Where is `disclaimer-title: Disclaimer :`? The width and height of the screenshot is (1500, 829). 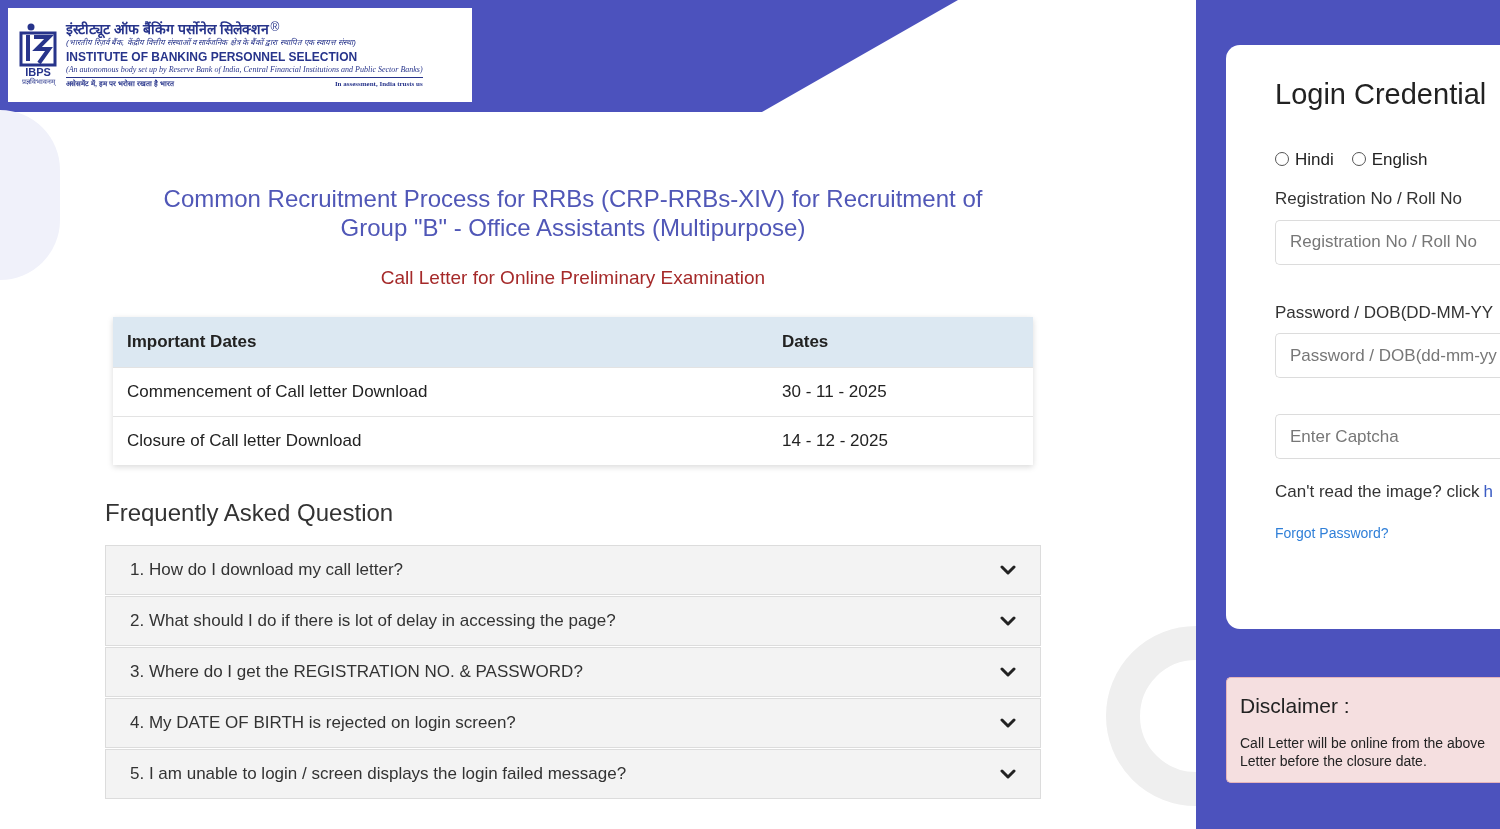
disclaimer-title: Disclaimer : is located at coordinates (1295, 706).